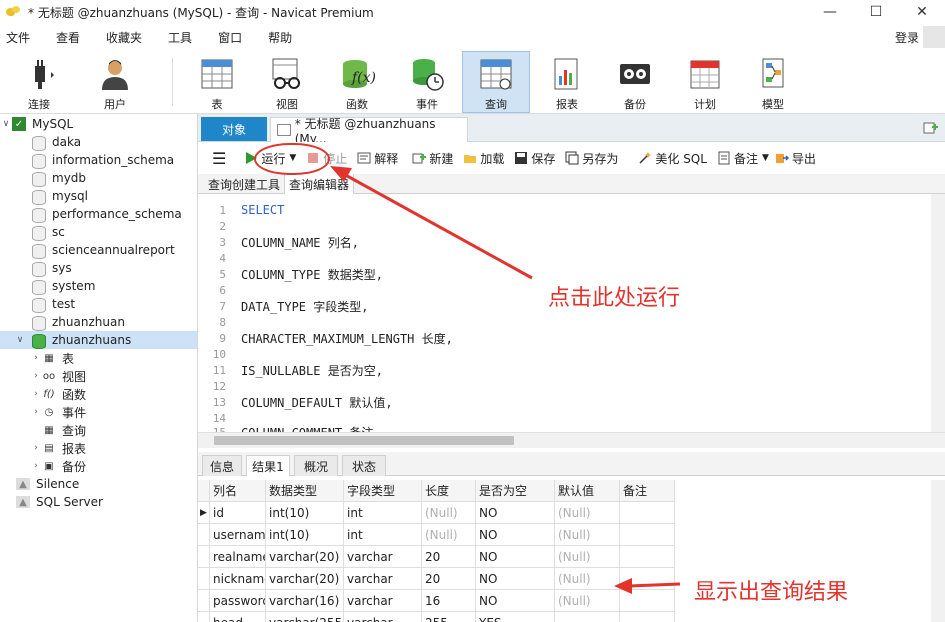 This screenshot has width=945, height=622. Describe the element at coordinates (771, 592) in the screenshot. I see `annotation-result-hint: 显示出查询结果` at that location.